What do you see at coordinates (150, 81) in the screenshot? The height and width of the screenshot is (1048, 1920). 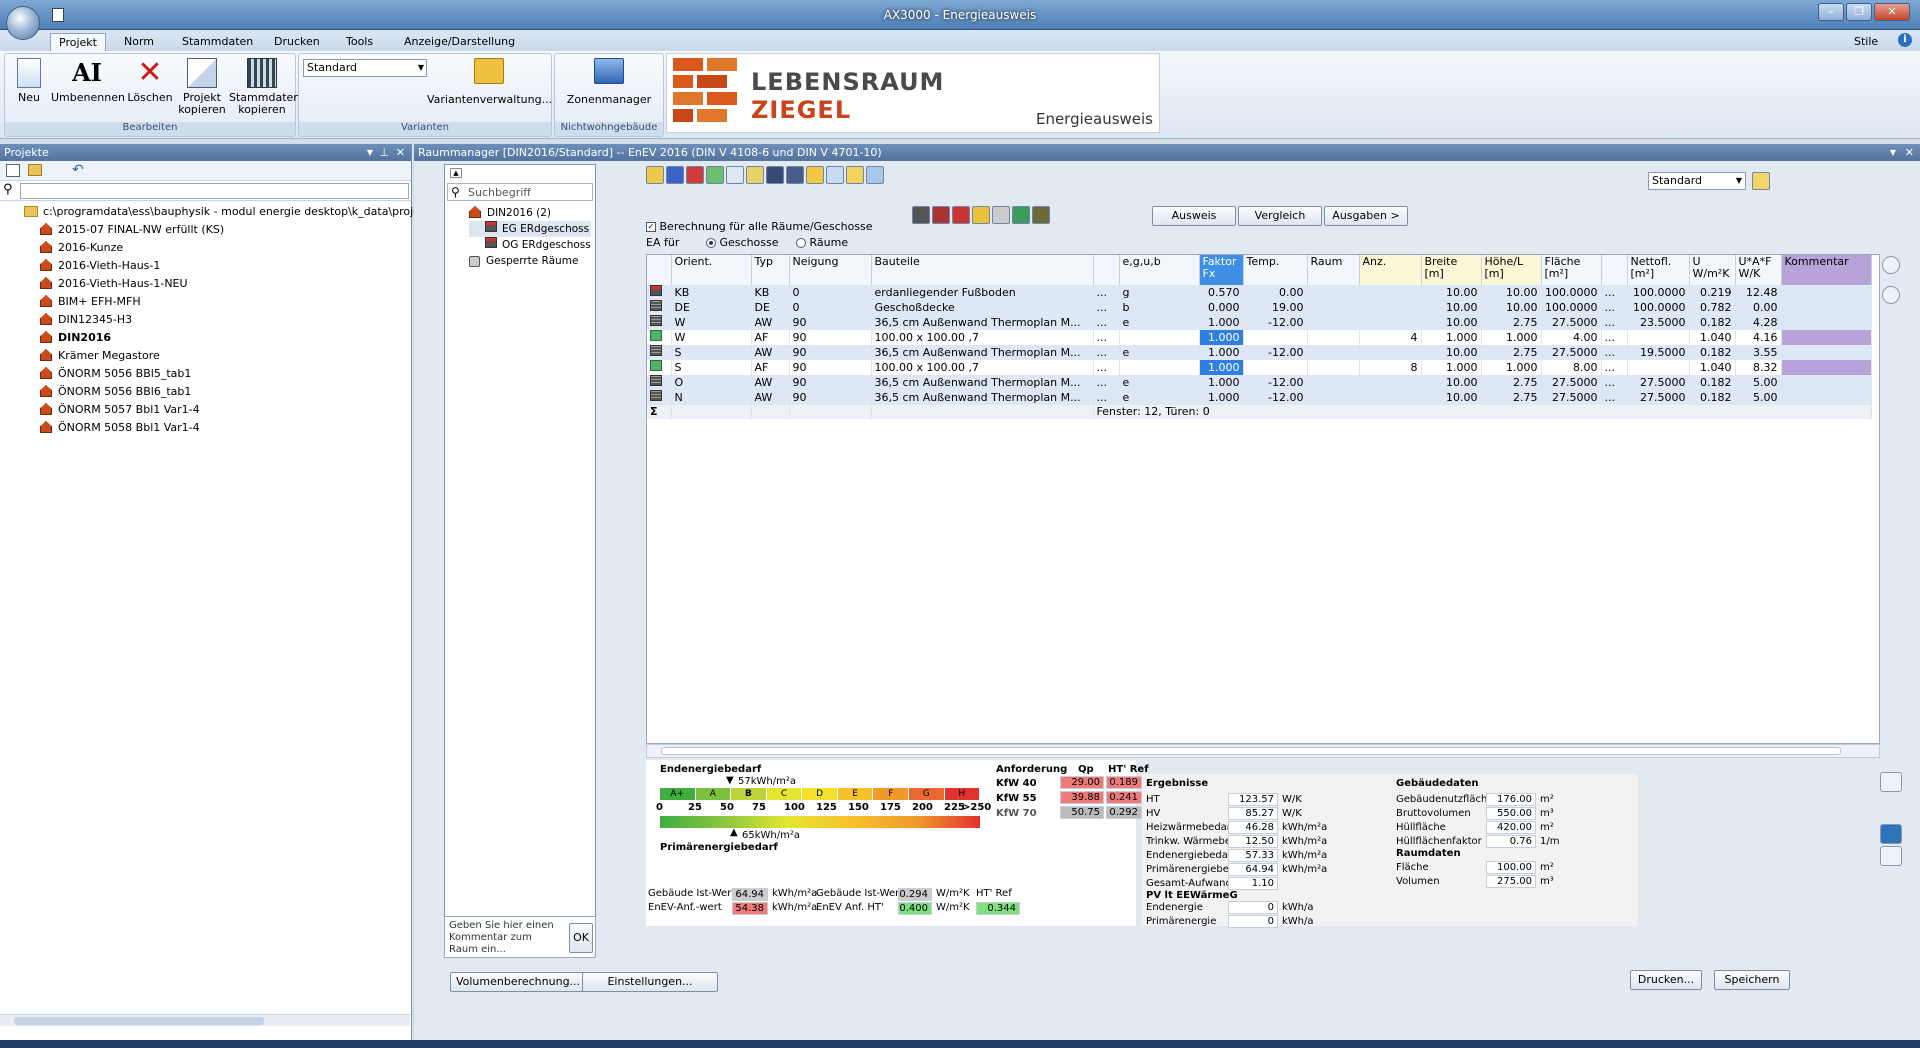 I see `delete-button: ✕ Löschen` at bounding box center [150, 81].